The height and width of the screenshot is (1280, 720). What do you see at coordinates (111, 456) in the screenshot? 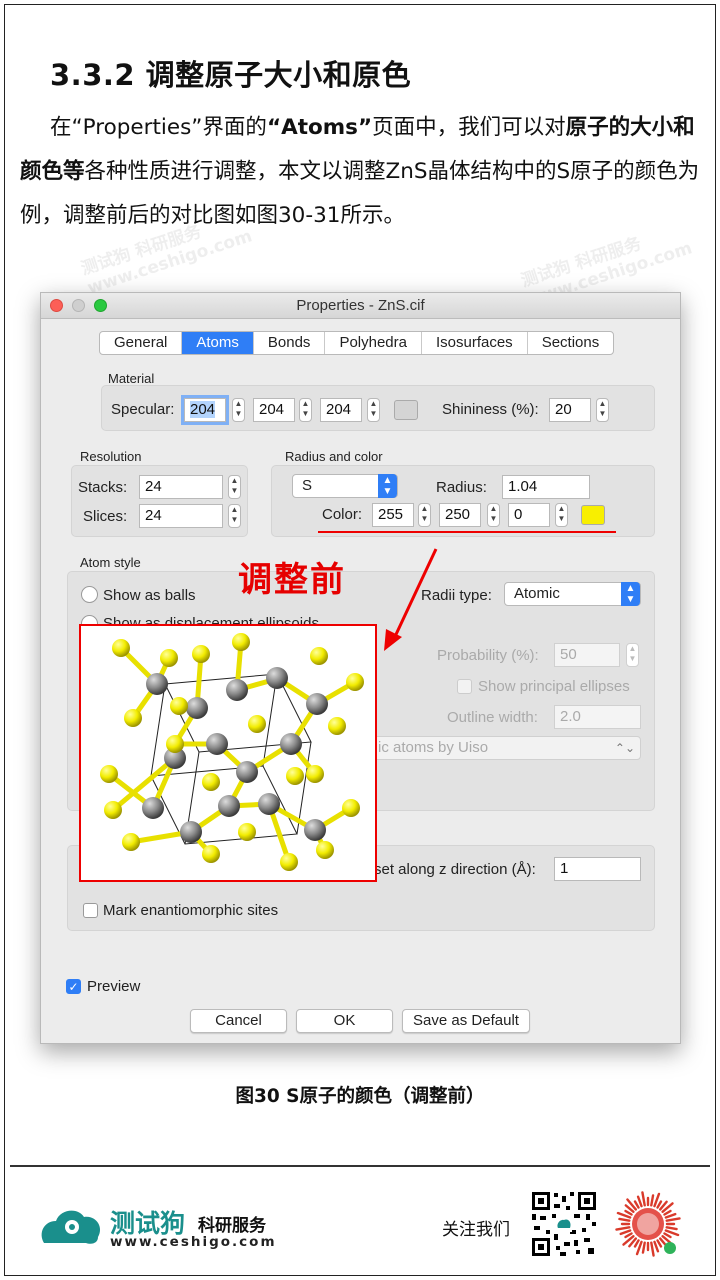
I see `resolution-group-label: Resolution` at bounding box center [111, 456].